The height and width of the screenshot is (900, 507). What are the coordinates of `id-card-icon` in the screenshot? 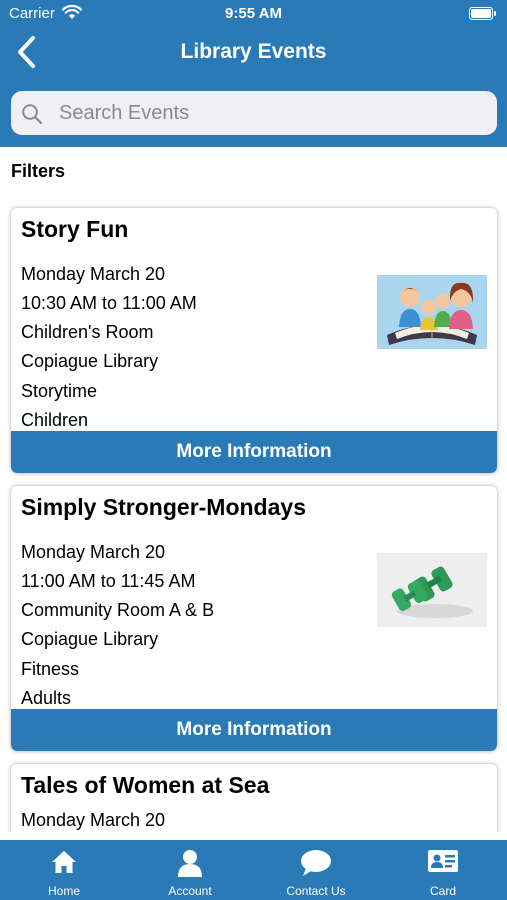 It's located at (443, 861).